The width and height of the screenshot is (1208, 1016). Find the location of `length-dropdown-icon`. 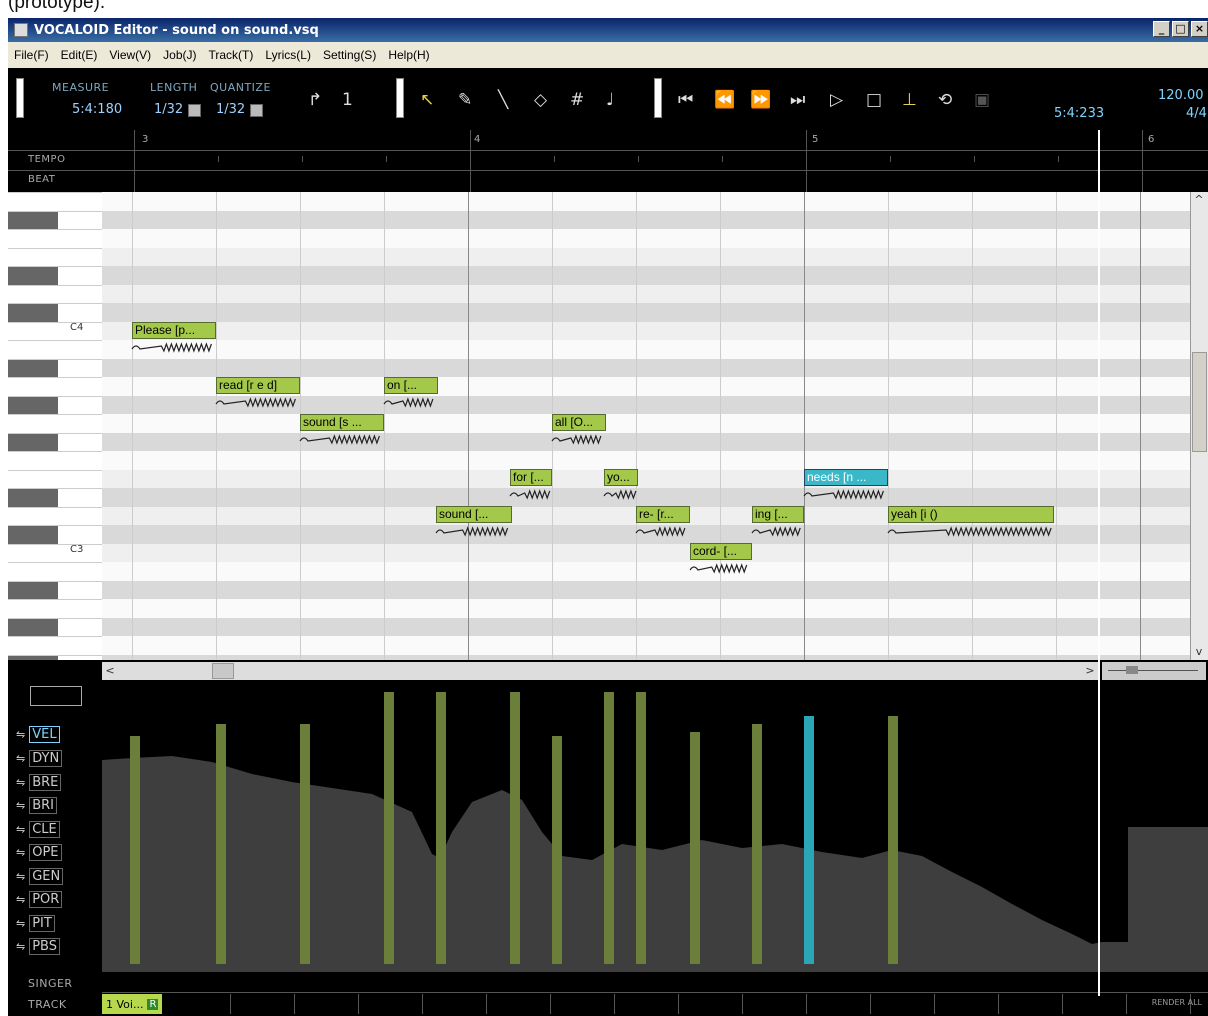

length-dropdown-icon is located at coordinates (194, 110).